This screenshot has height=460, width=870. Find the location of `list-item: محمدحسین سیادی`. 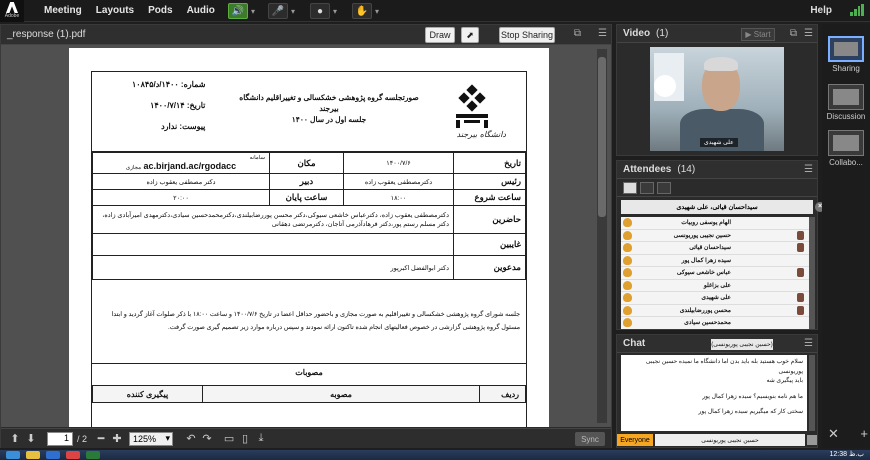

list-item: محمدحسین سیادی is located at coordinates (715, 323).